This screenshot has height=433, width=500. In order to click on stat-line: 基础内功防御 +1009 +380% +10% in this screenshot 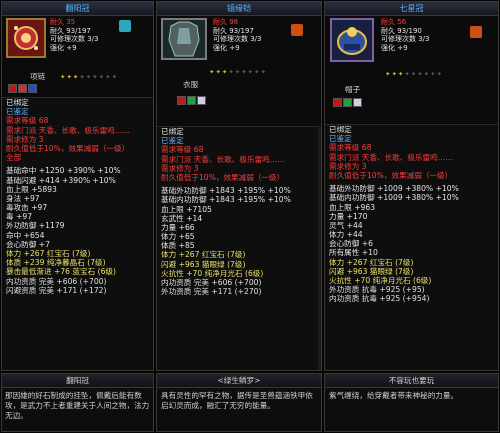, I will do `click(394, 198)`.